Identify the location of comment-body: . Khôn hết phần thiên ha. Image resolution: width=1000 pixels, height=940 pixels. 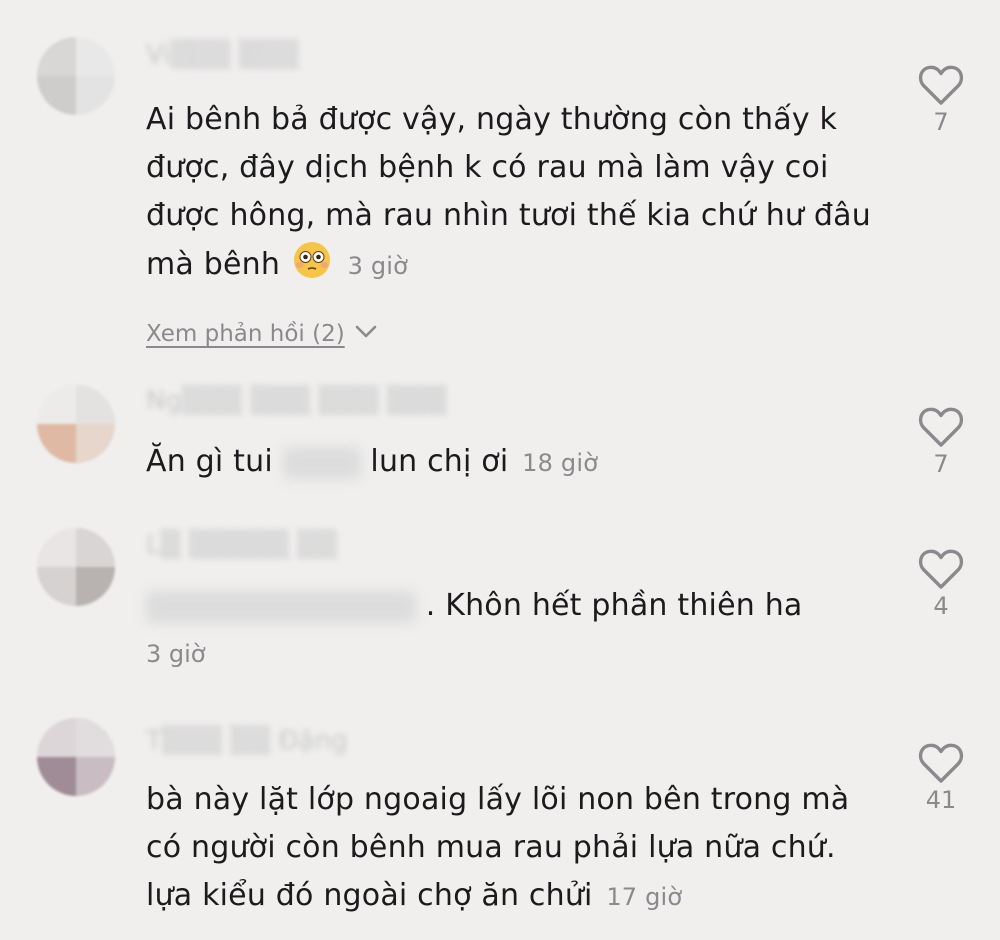
(614, 605).